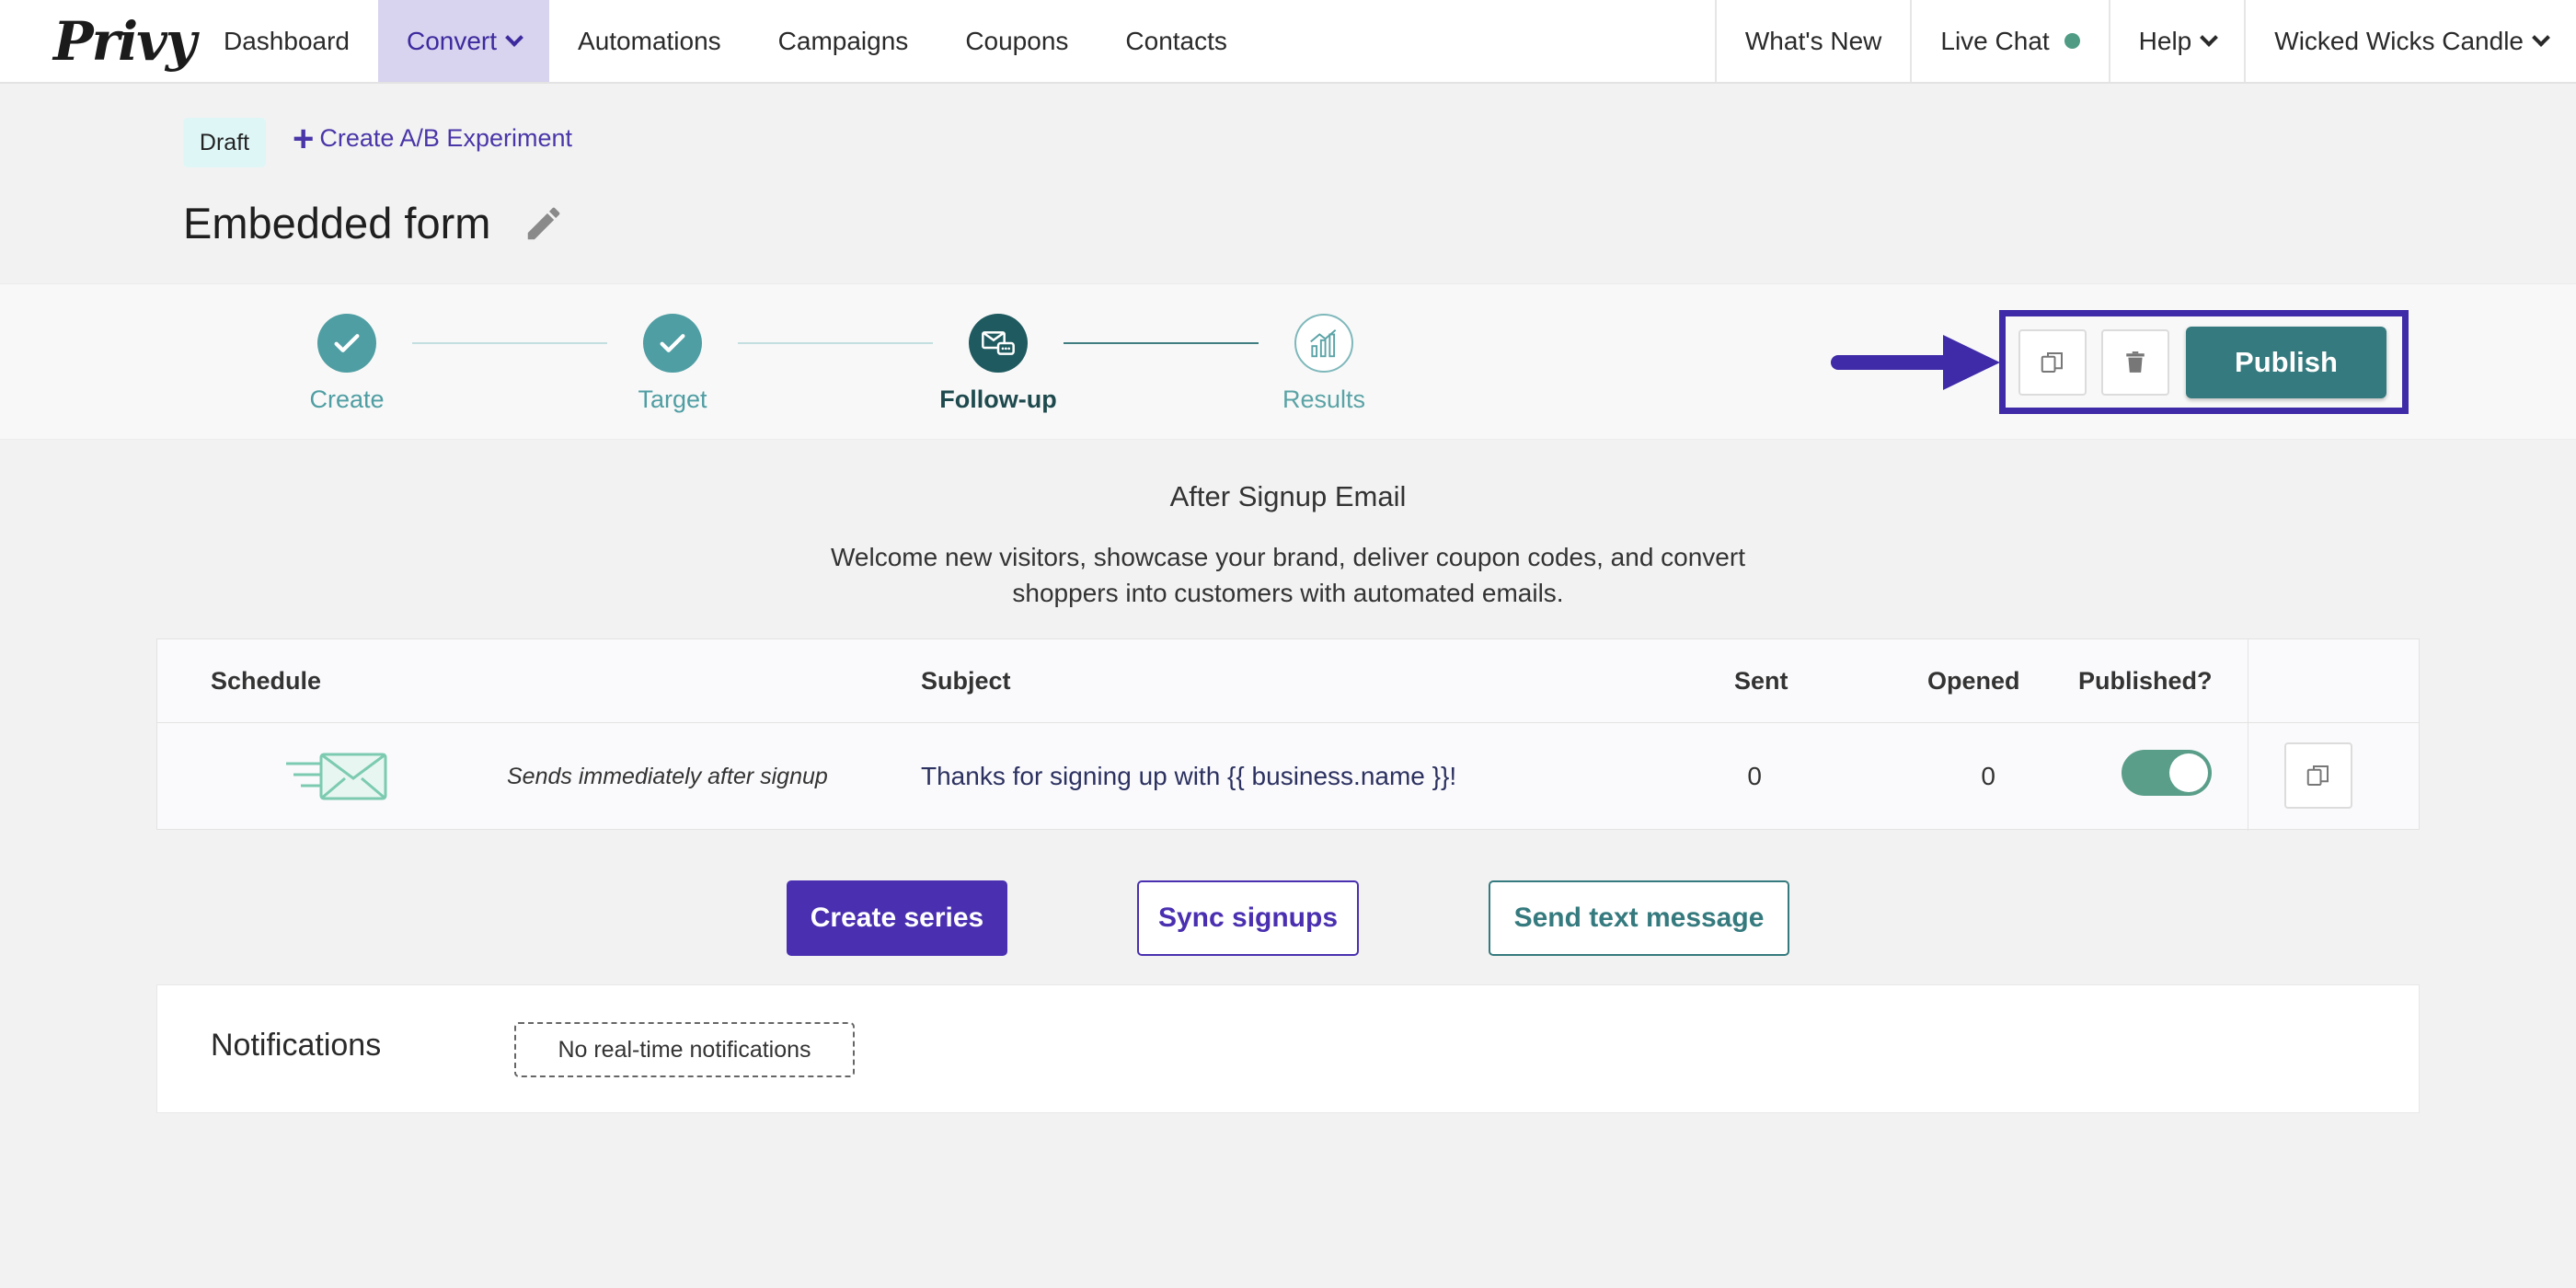  I want to click on step-target: Target, so click(673, 364).